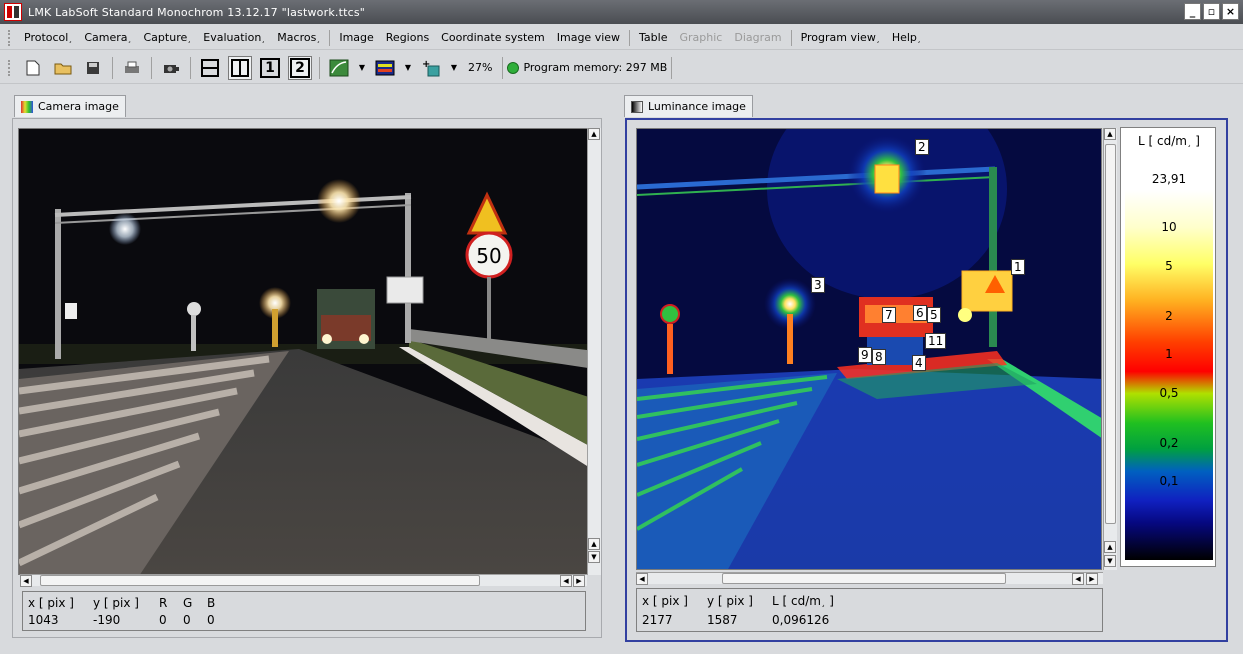 This screenshot has height=654, width=1243. Describe the element at coordinates (879, 357) in the screenshot. I see `region-label: 8` at that location.